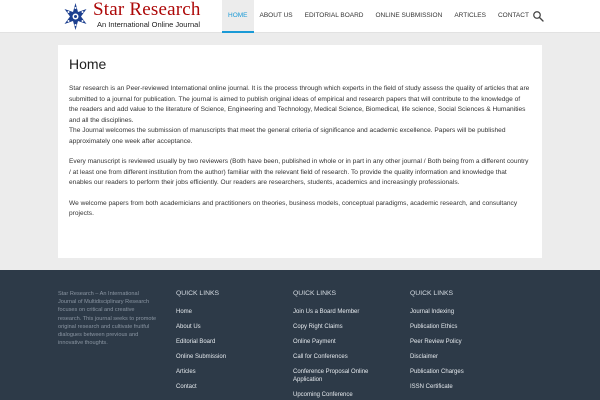 The height and width of the screenshot is (400, 600). I want to click on footer-link-peer-review-policy: Peer Review Policy, so click(462, 342).